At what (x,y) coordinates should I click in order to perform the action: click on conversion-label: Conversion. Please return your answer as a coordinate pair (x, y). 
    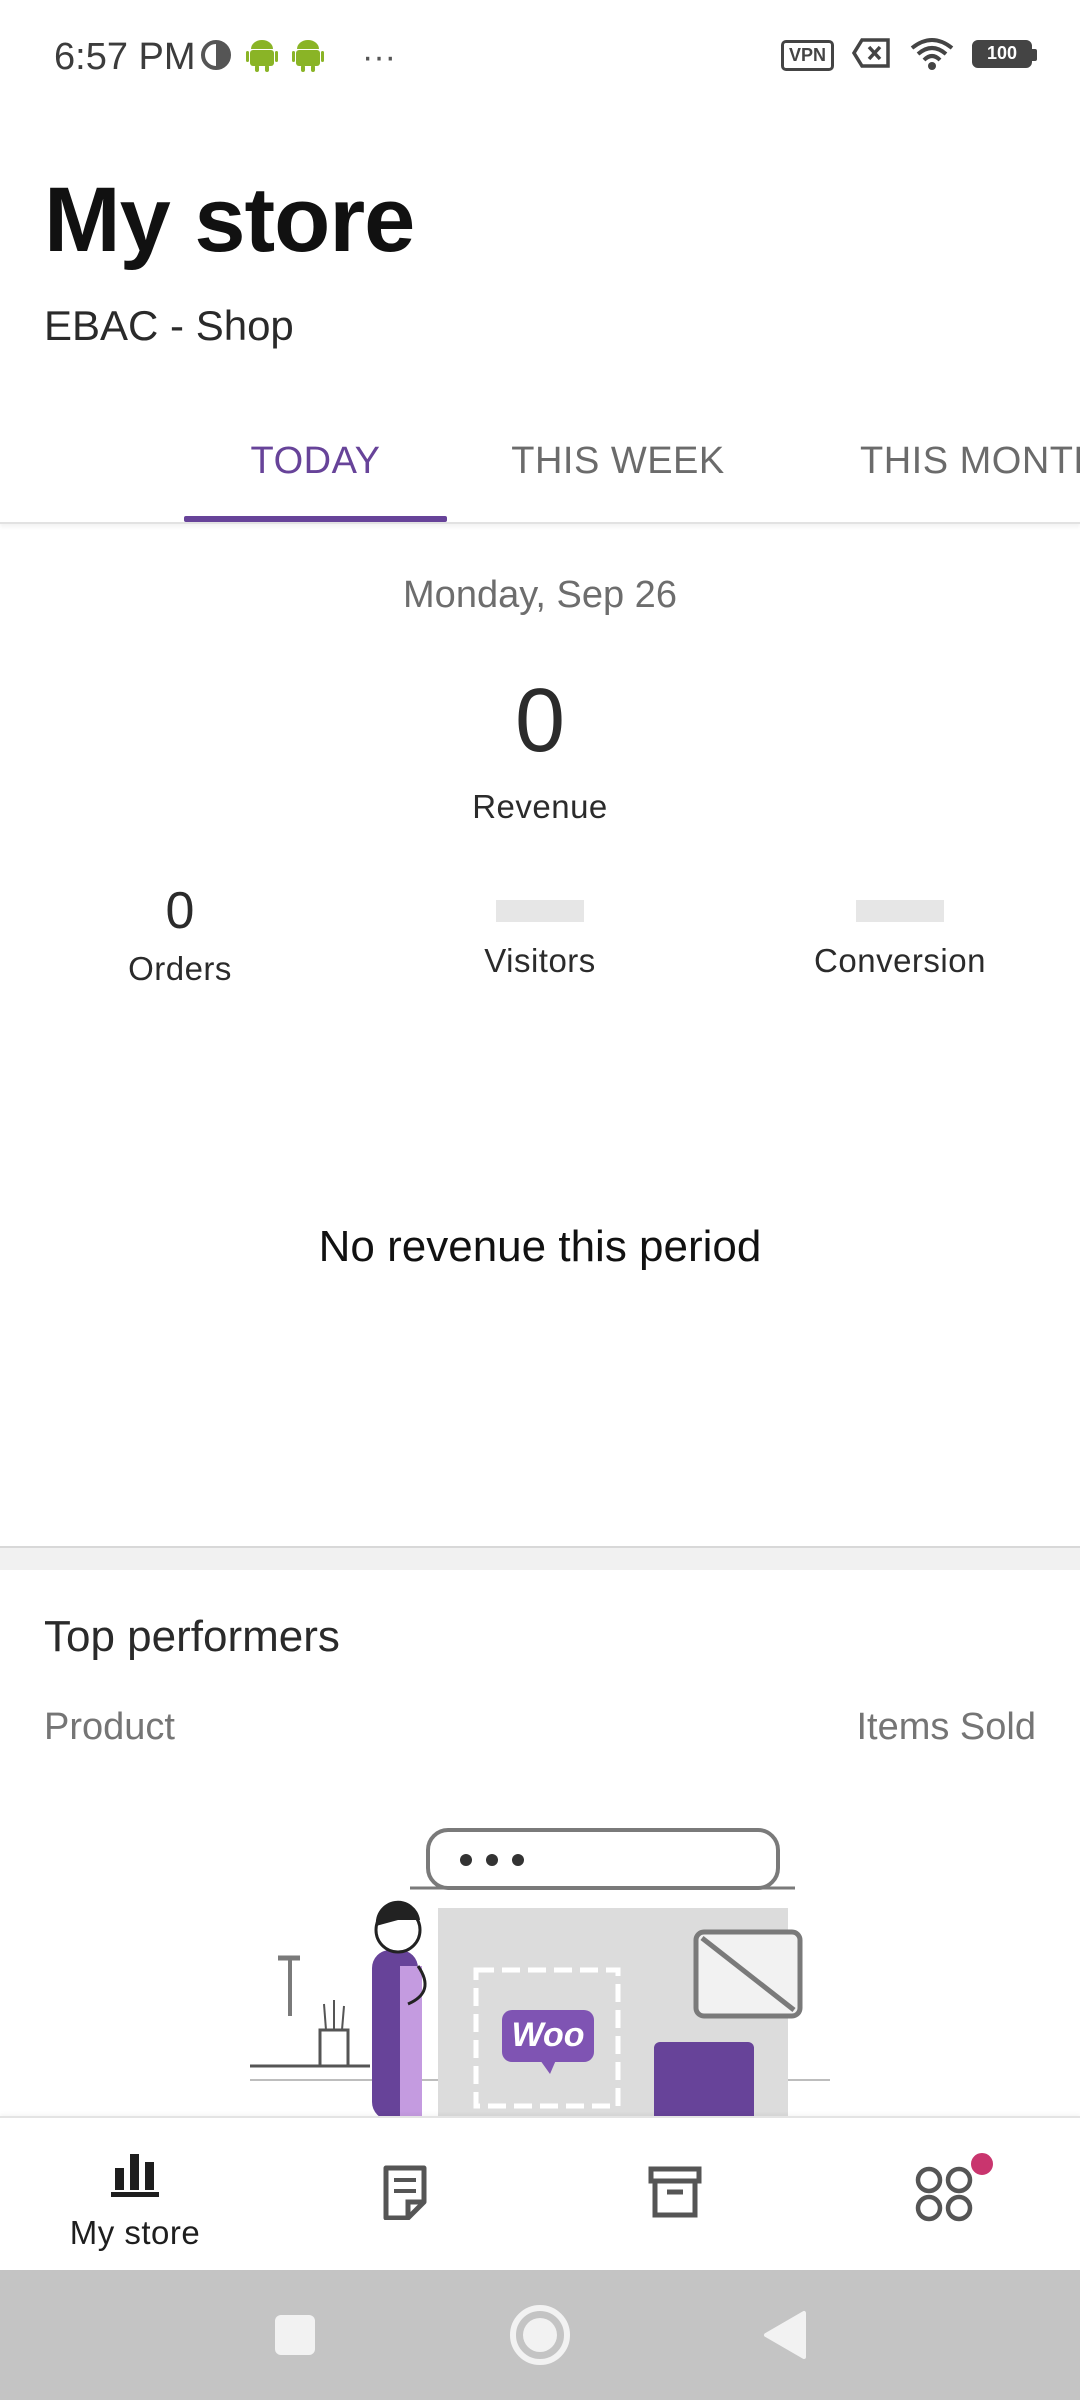
    Looking at the image, I should click on (900, 960).